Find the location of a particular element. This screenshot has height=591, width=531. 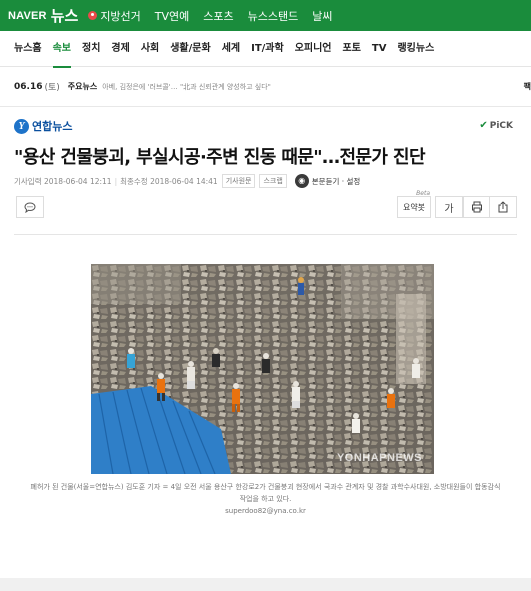

original-article-button: 기사원문 is located at coordinates (238, 181).